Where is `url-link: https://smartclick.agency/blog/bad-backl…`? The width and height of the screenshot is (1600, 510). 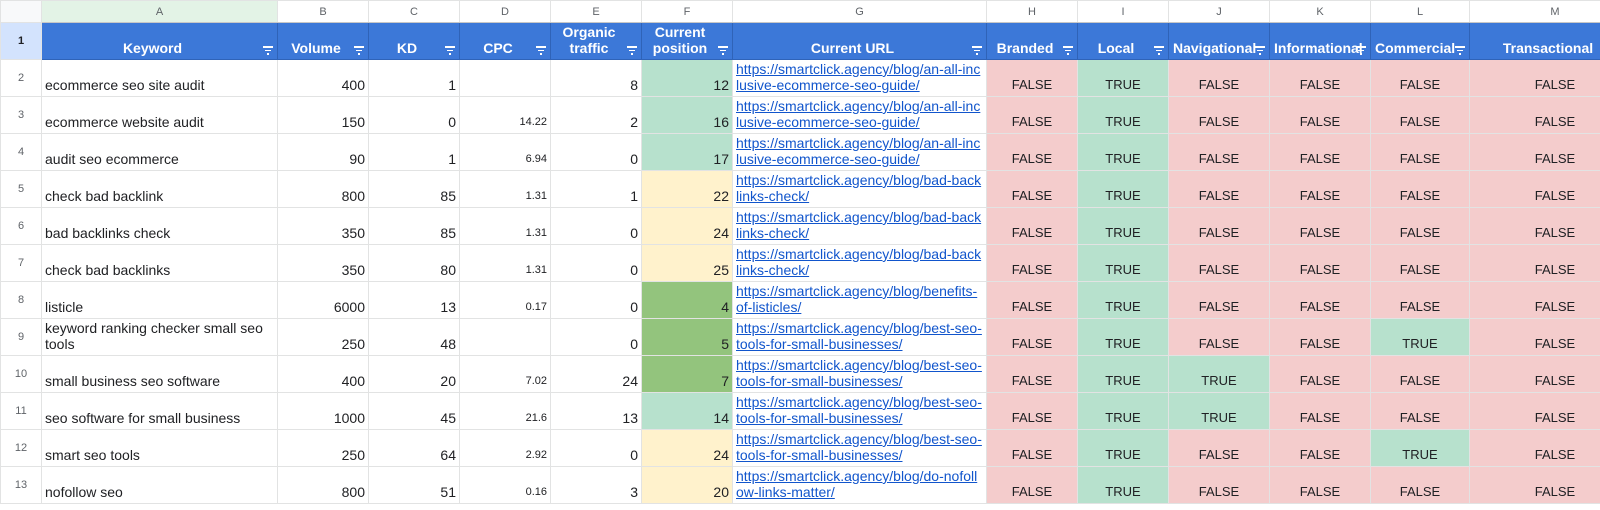 url-link: https://smartclick.agency/blog/bad-backl… is located at coordinates (858, 225).